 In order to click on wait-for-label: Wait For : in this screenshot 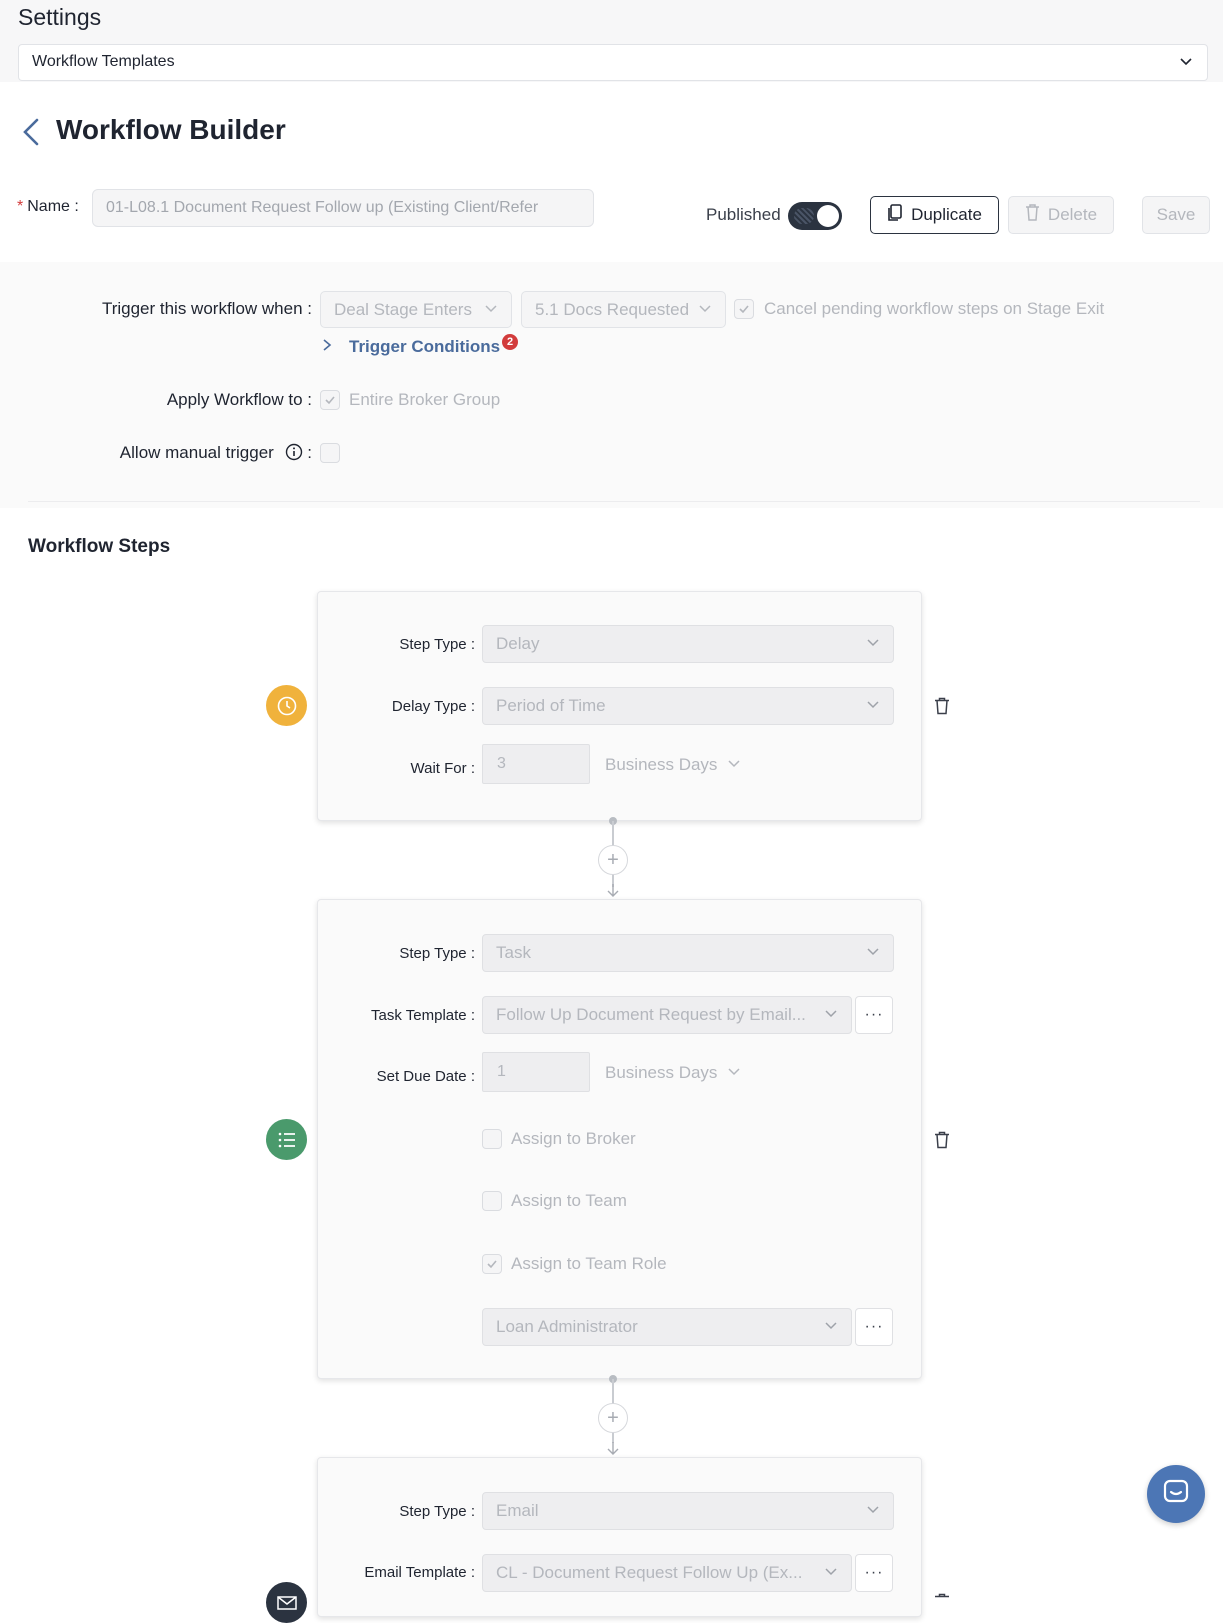, I will do `click(442, 768)`.